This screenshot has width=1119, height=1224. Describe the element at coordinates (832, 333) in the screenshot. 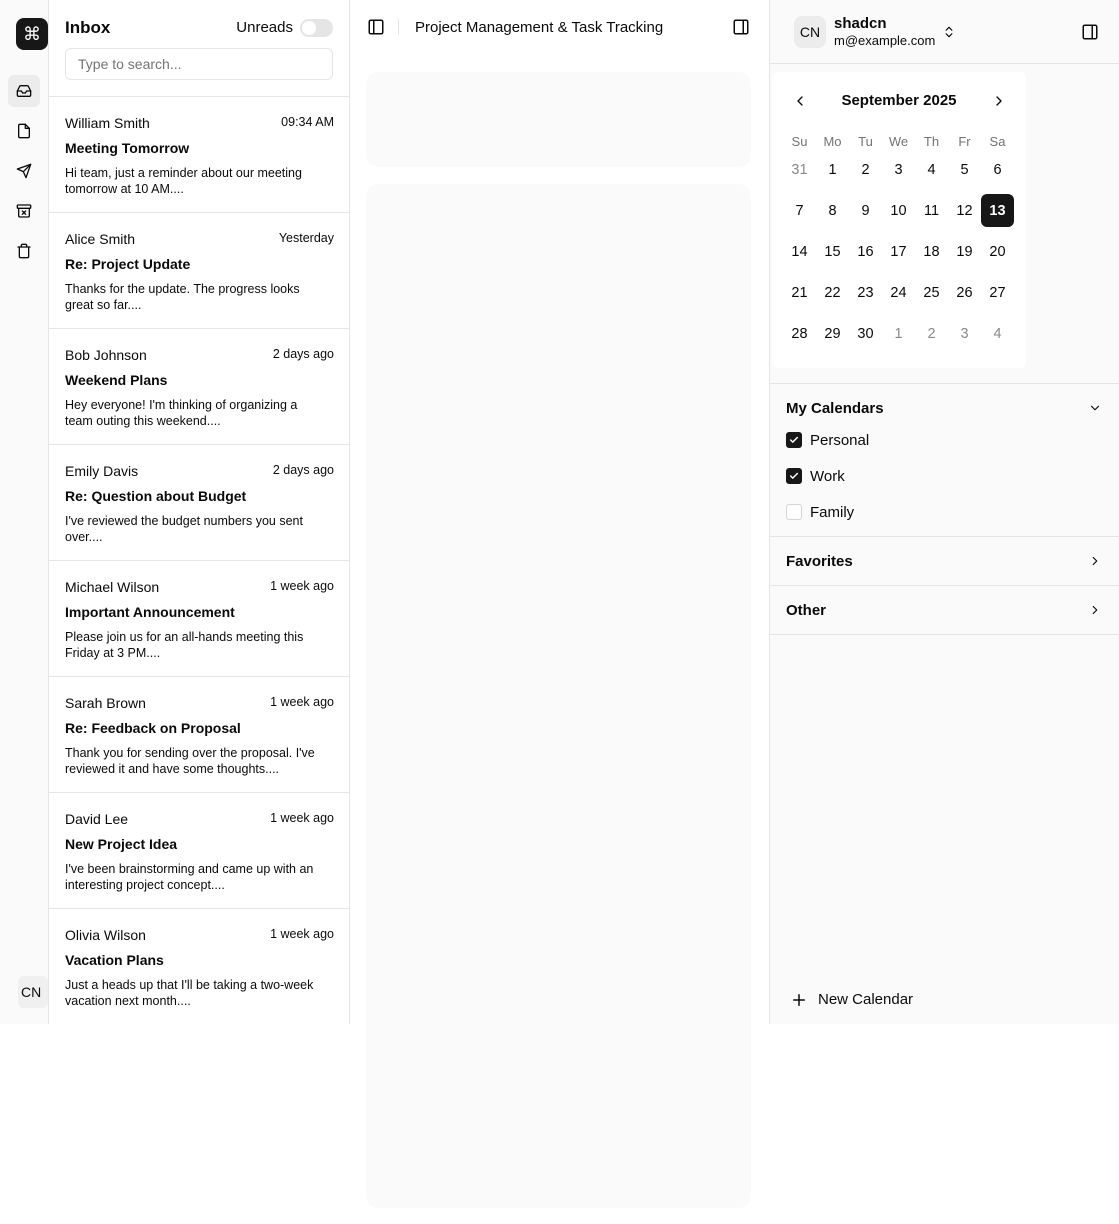

I see `calendar-day: 29` at that location.